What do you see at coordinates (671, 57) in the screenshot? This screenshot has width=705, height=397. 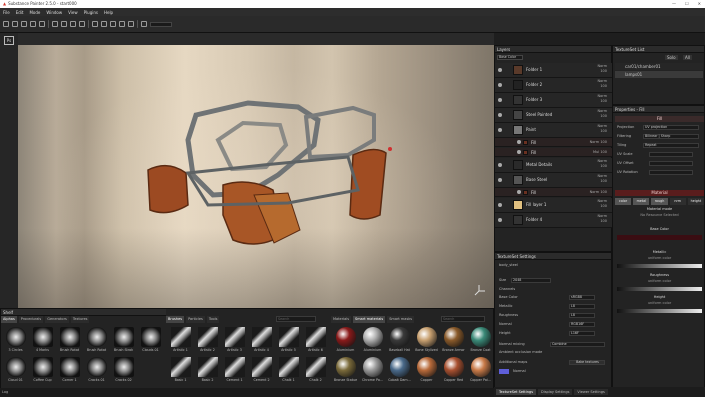 I see `solo-button: Solo` at bounding box center [671, 57].